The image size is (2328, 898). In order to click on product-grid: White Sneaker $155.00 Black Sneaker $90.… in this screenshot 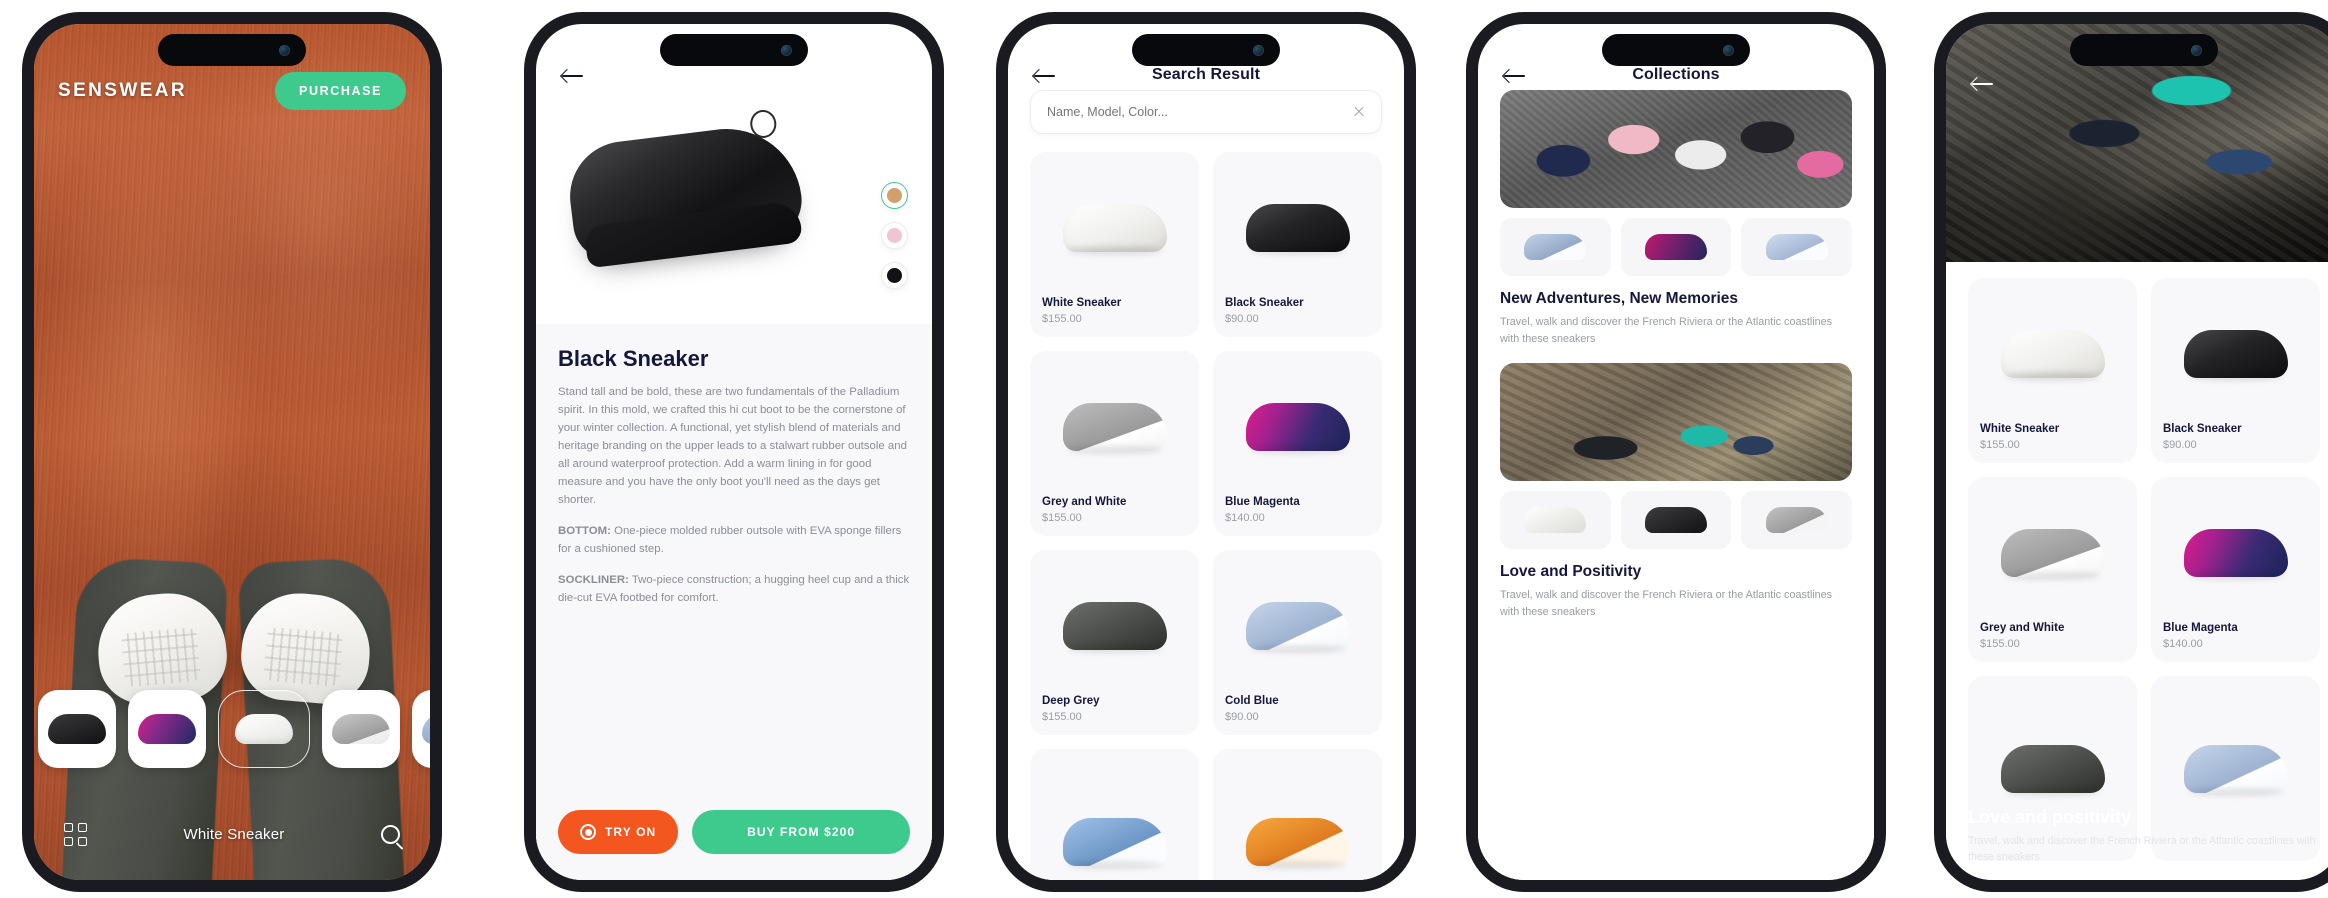, I will do `click(1206, 516)`.